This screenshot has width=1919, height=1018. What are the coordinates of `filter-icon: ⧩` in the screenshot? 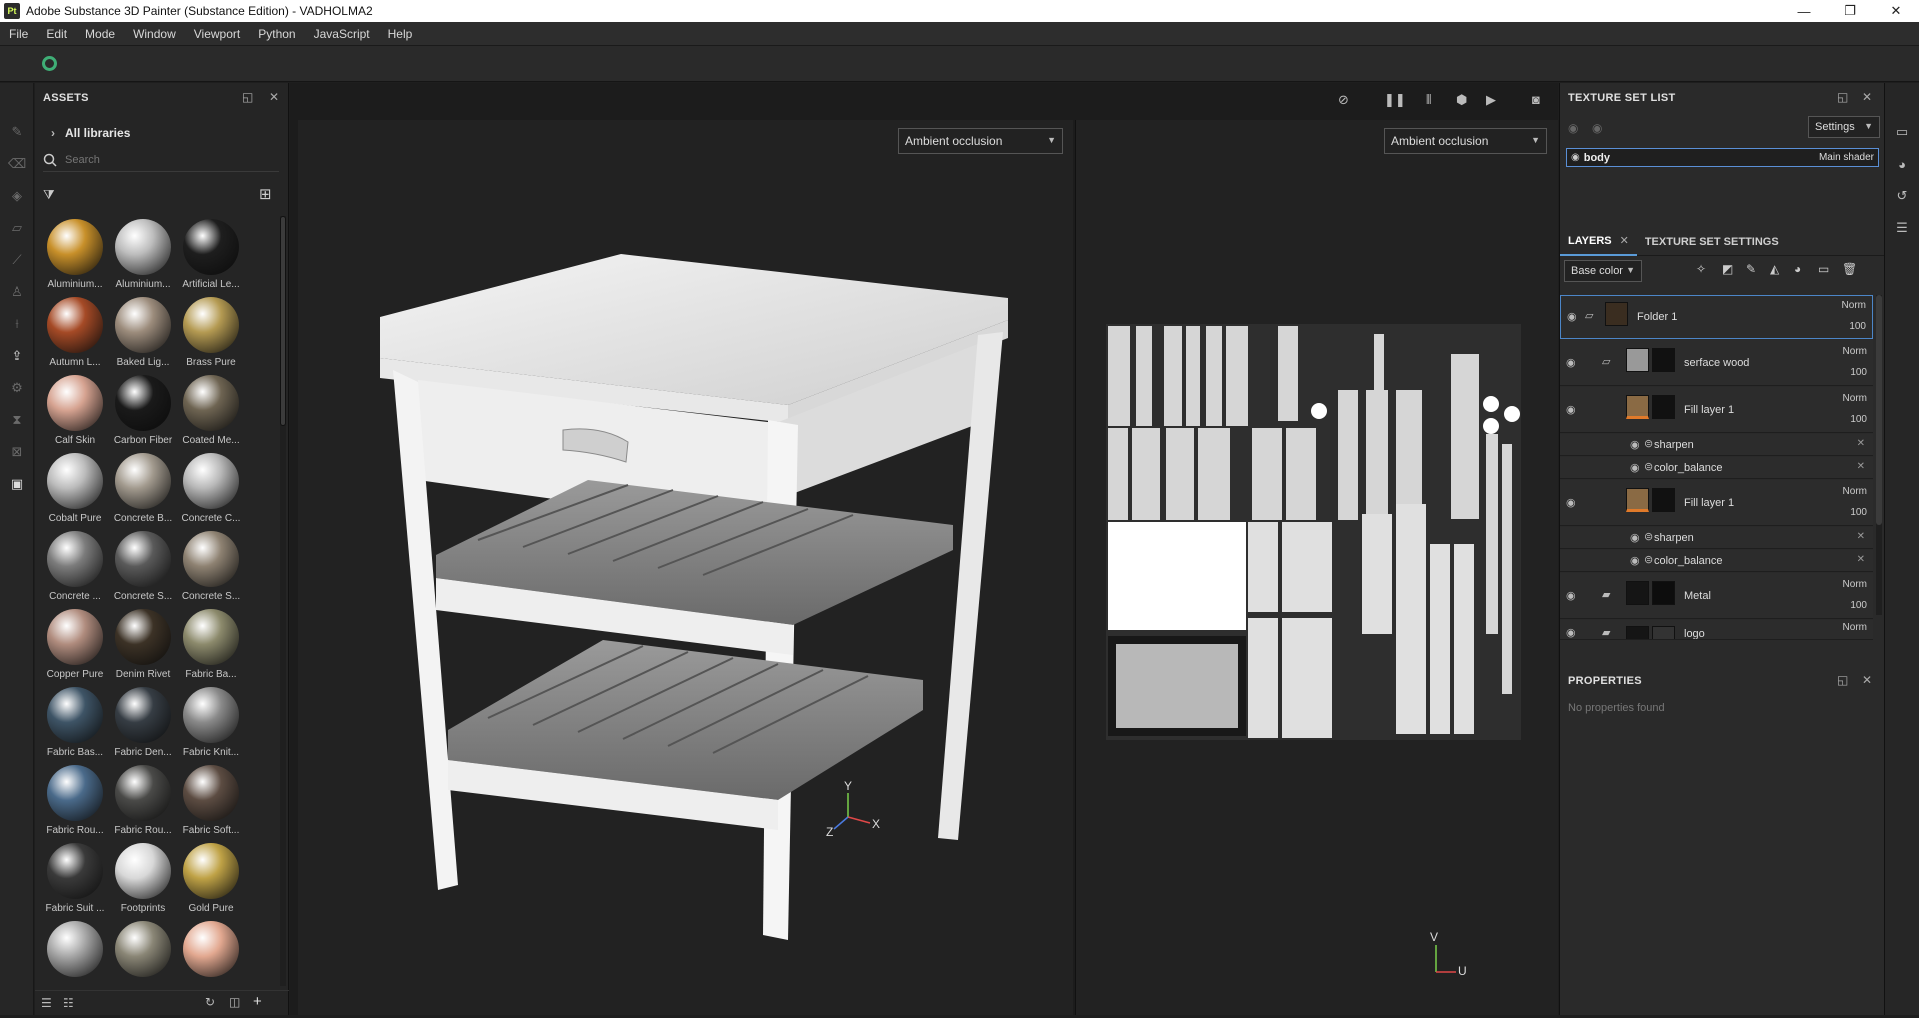 It's located at (49, 195).